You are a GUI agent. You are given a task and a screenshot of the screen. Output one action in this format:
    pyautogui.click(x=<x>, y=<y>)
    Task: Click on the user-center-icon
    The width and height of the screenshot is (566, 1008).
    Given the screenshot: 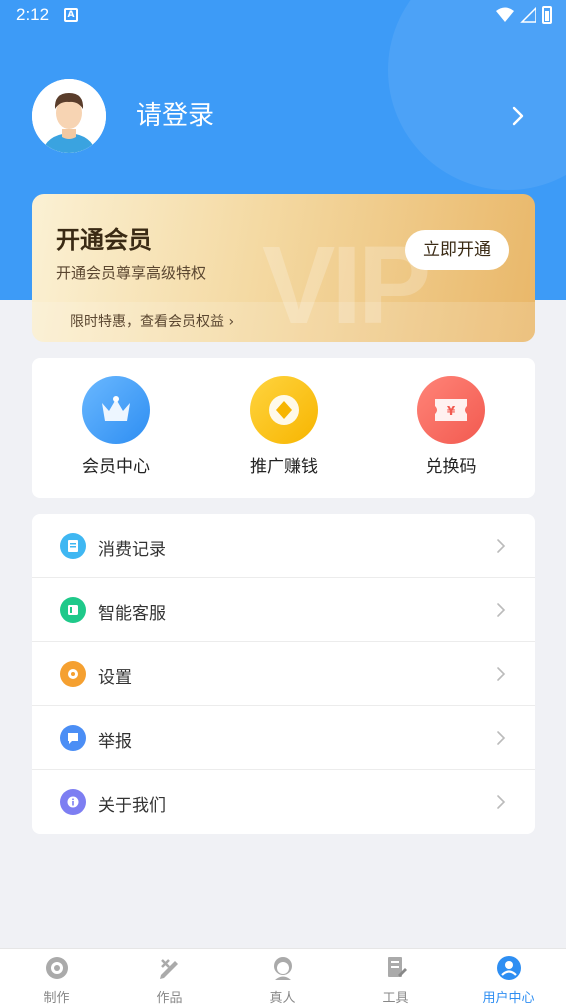 What is the action you would take?
    pyautogui.click(x=508, y=968)
    